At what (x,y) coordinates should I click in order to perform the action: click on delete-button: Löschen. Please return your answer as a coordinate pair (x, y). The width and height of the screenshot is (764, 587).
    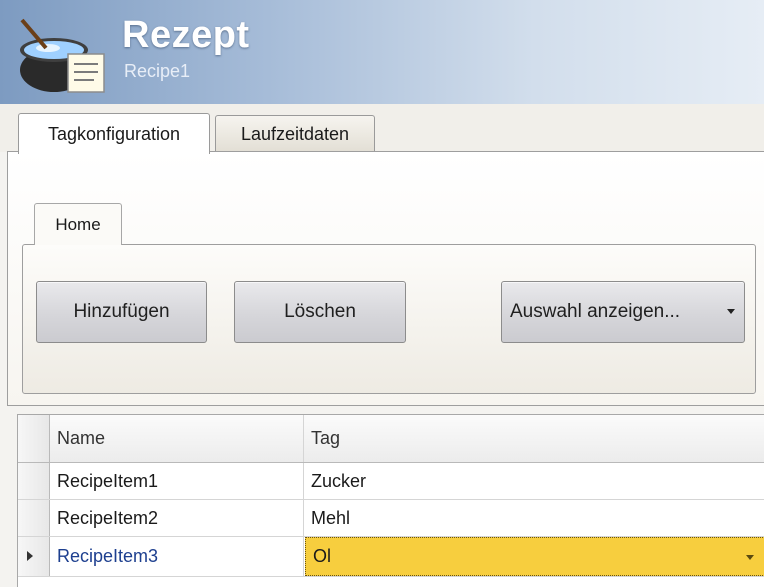
    Looking at the image, I should click on (320, 312).